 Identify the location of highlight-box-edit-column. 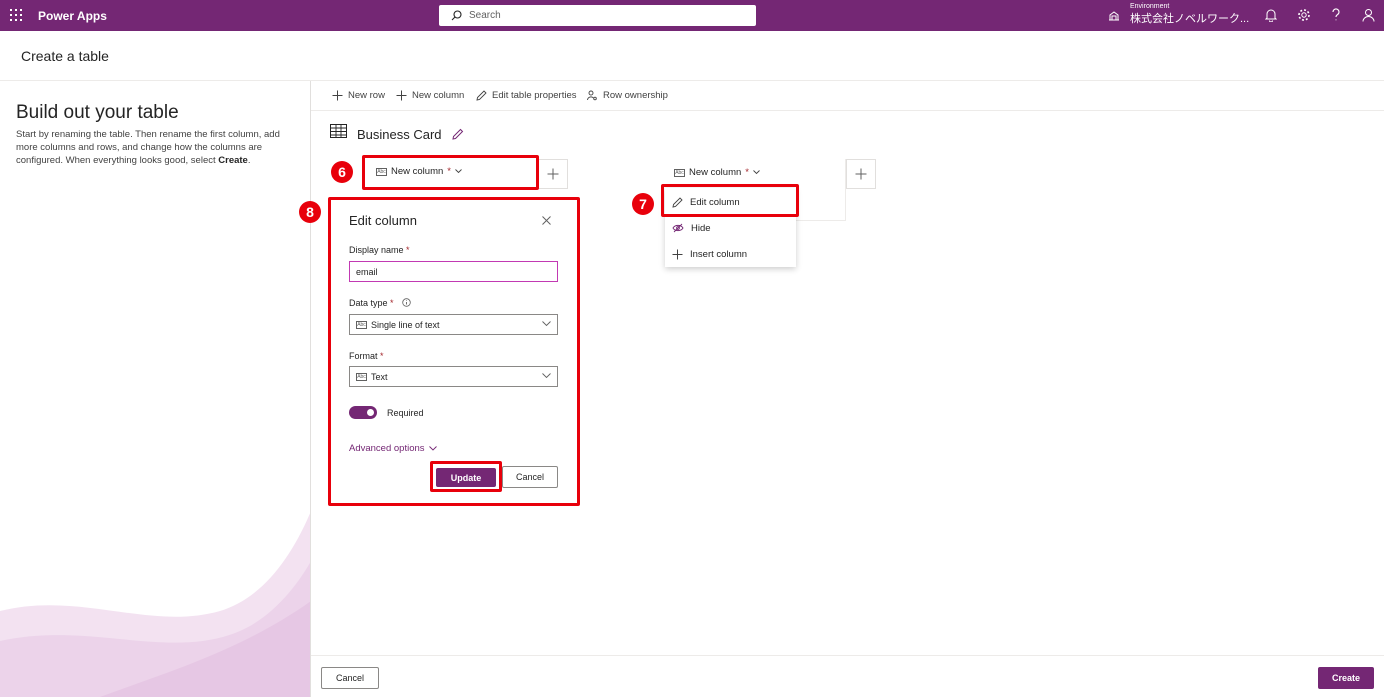
(730, 200).